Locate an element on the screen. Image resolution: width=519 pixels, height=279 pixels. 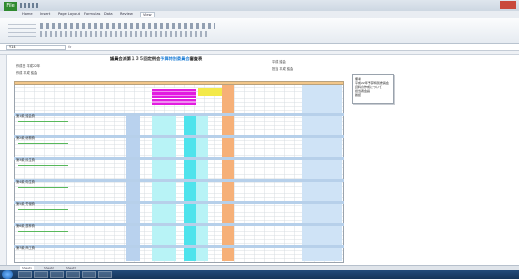
paste-group is located at coordinates (22, 30).